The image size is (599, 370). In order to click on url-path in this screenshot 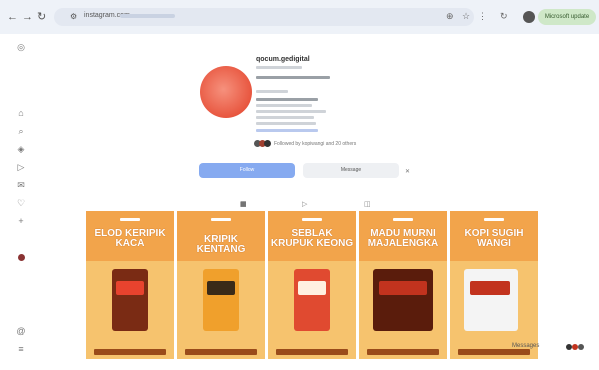, I will do `click(147, 16)`.